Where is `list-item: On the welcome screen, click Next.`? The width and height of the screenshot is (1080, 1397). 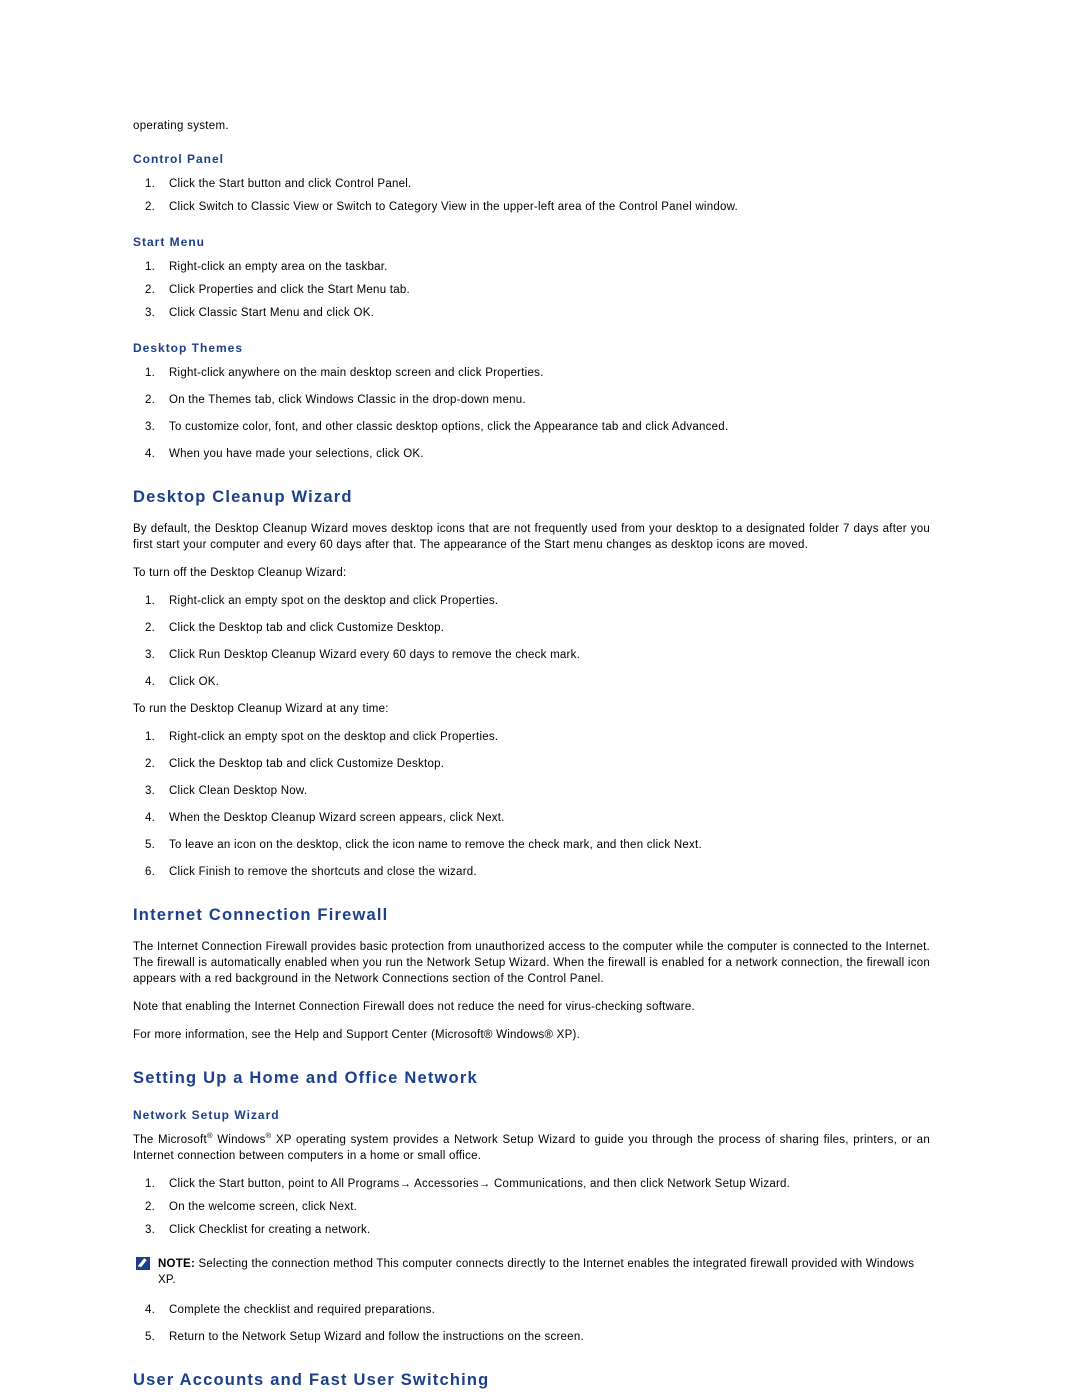 list-item: On the welcome screen, click Next. is located at coordinates (251, 1207).